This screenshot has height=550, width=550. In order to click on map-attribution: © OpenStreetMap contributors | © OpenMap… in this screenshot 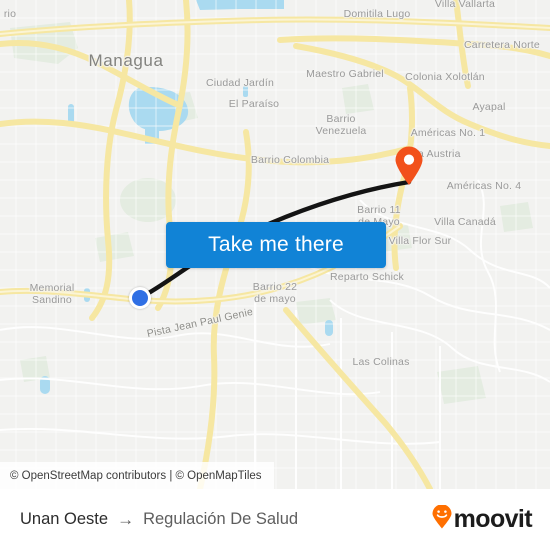, I will do `click(137, 475)`.